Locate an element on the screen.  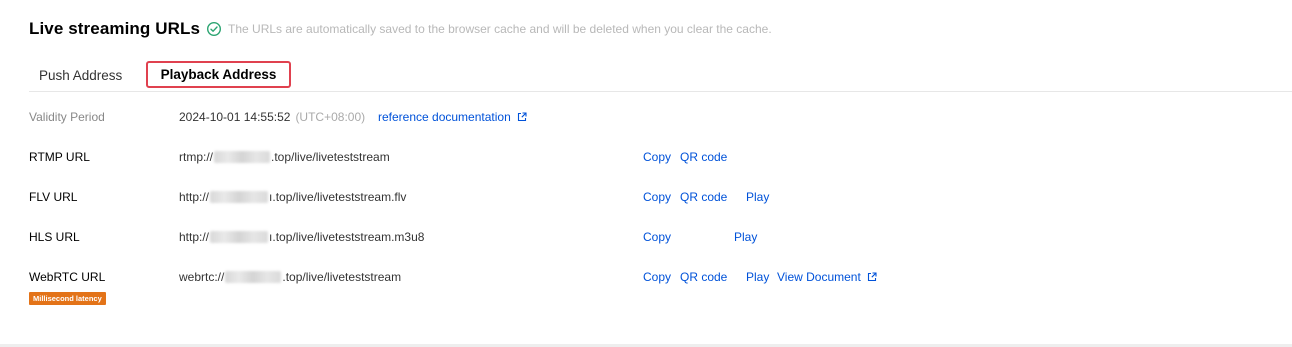
flv-url-suffix: ı.top/live/liveteststream.flv is located at coordinates (338, 197).